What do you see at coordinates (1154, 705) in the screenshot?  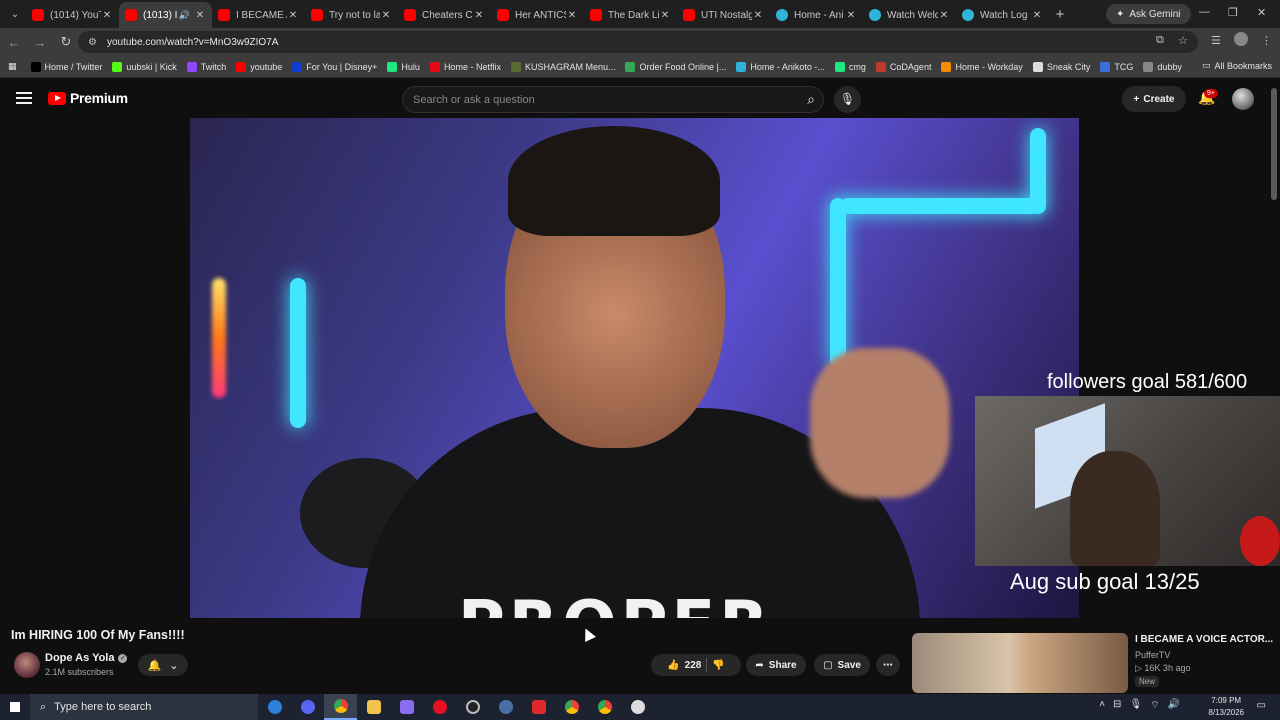 I see `wifi-icon: ⌔` at bounding box center [1154, 705].